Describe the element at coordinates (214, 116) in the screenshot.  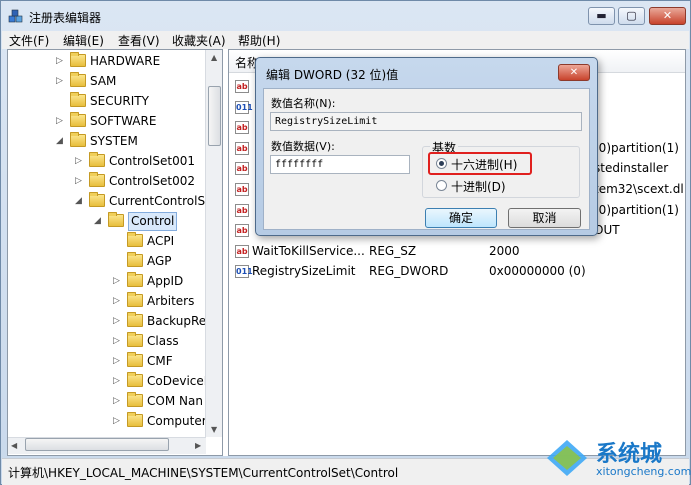
I see `tree-vertical-scroll-thumb` at that location.